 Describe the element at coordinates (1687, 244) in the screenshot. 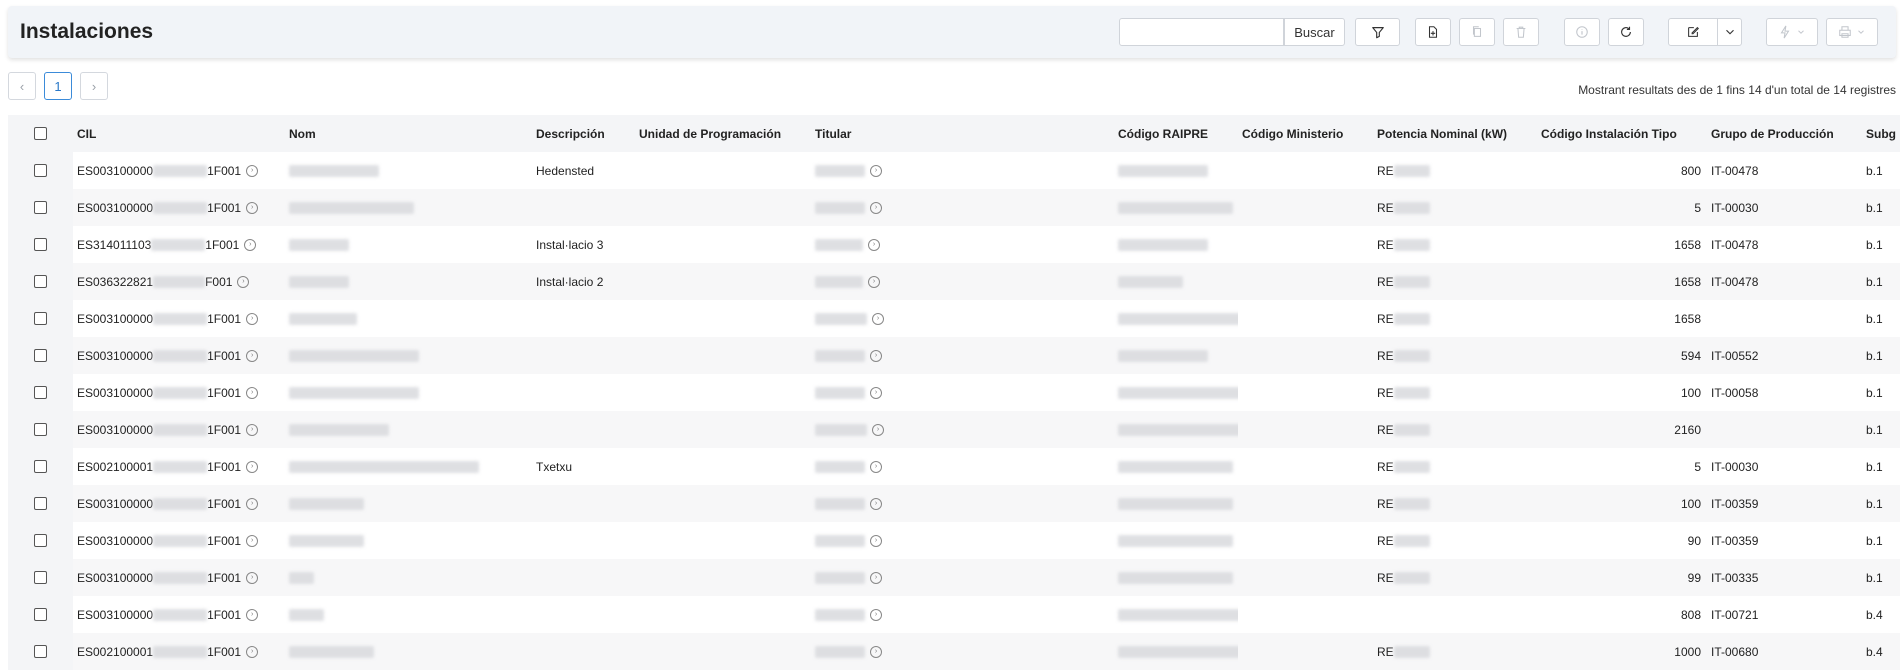

I see `cell-potencia-nominal: 1658` at that location.